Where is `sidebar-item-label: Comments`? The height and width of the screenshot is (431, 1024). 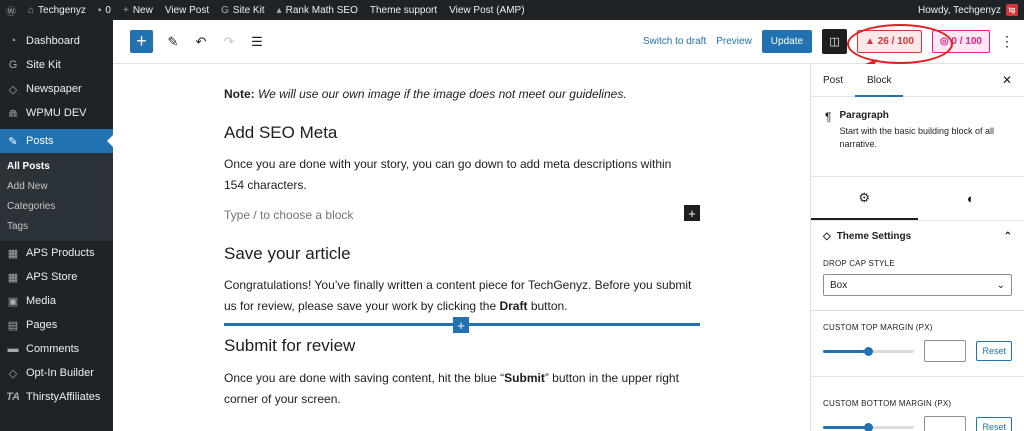 sidebar-item-label: Comments is located at coordinates (53, 349).